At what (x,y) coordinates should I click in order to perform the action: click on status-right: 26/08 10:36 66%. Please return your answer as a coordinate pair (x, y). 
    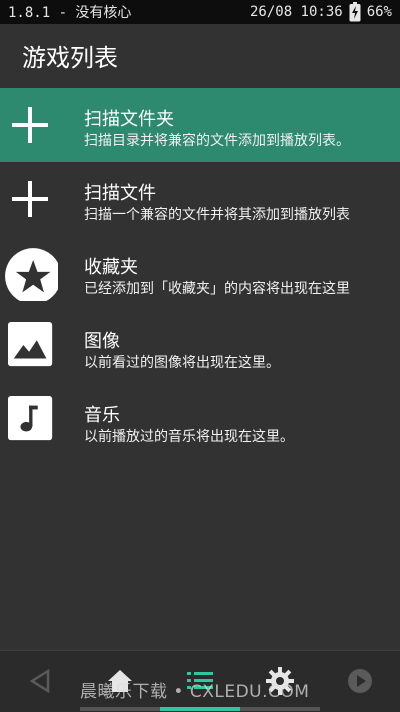
    Looking at the image, I should click on (321, 12).